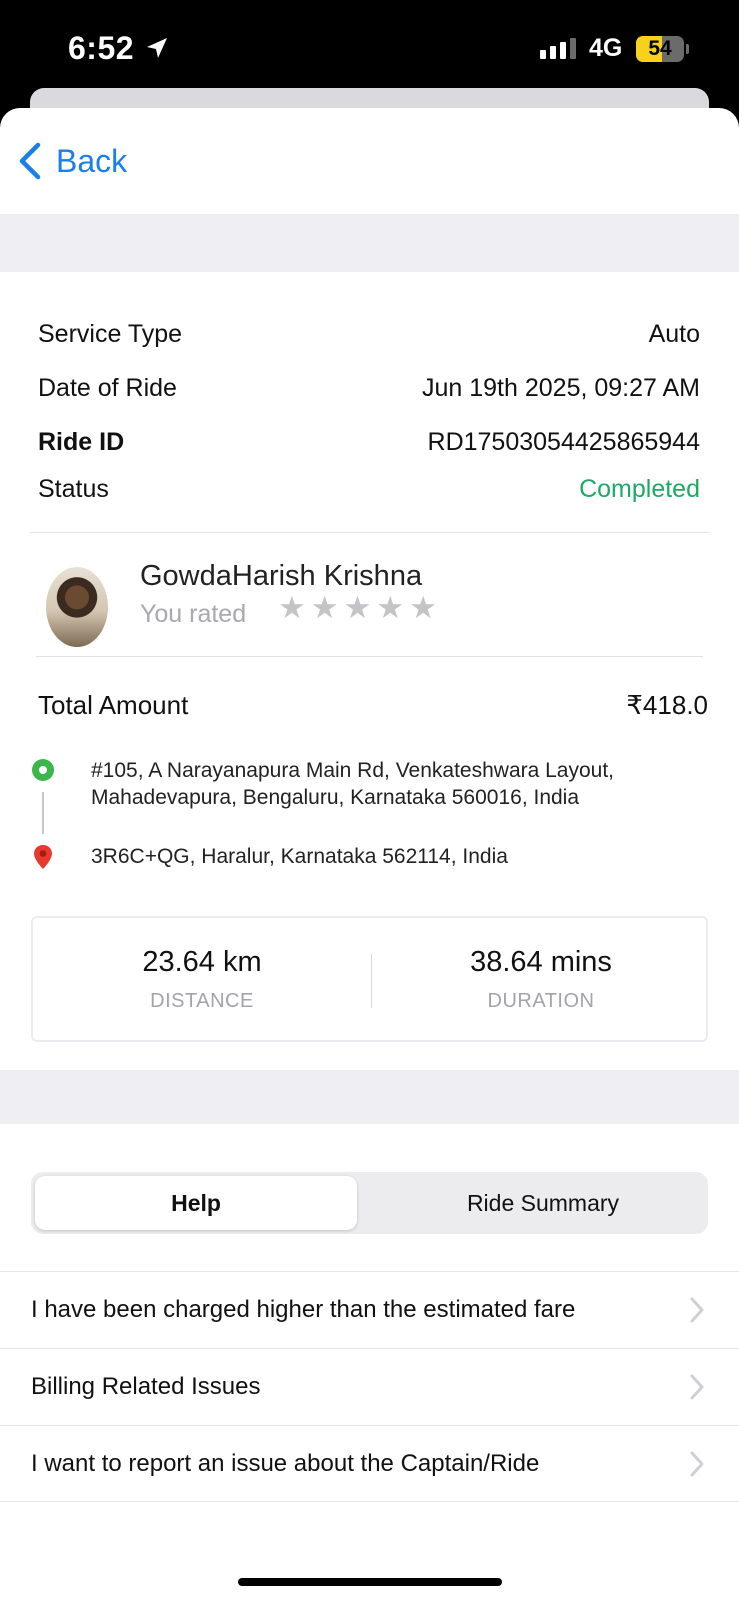 The image size is (739, 1600). I want to click on total-amount-value: ₹418.0, so click(667, 705).